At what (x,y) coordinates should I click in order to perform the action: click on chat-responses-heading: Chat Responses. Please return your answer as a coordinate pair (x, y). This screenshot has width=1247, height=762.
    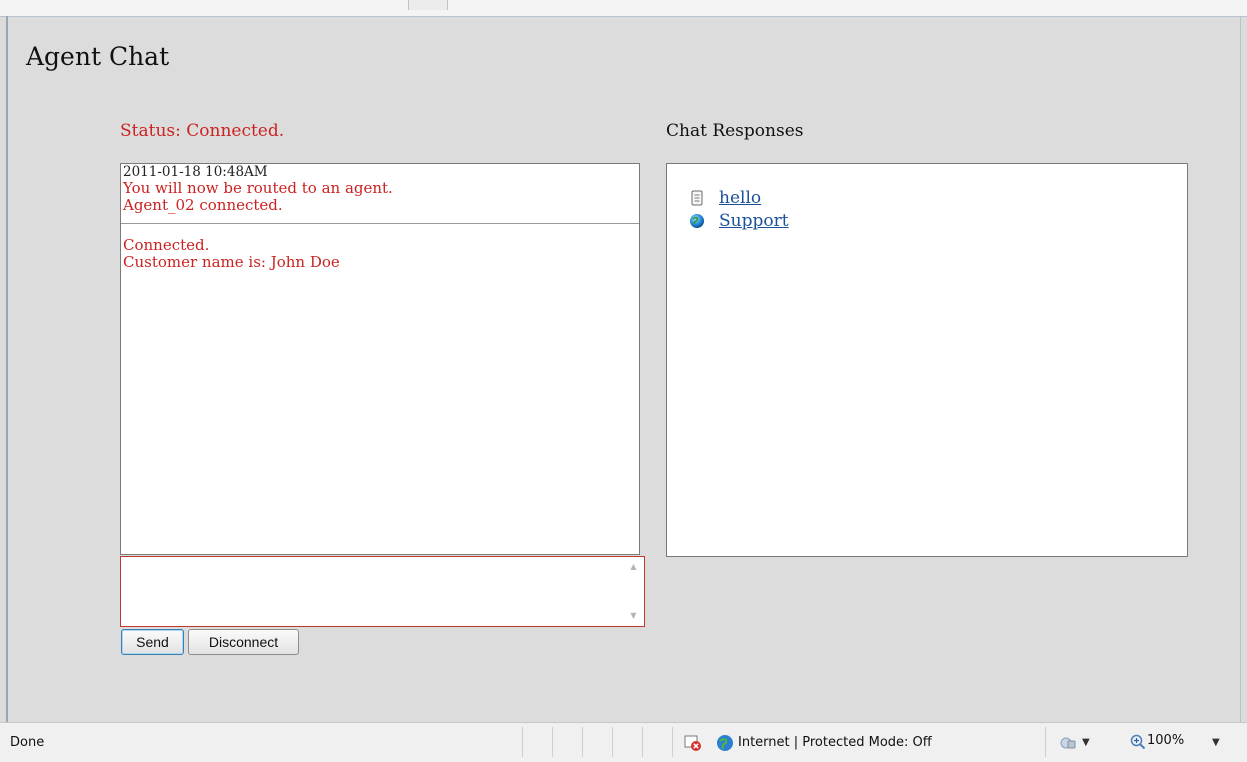
    Looking at the image, I should click on (735, 131).